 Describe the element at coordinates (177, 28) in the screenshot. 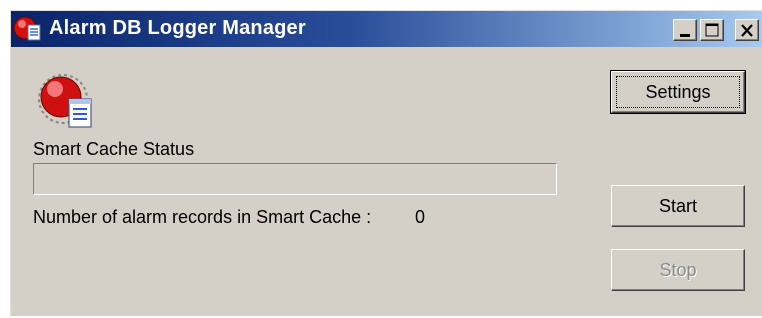

I see `window-title: Alarm DB Logger Manager` at that location.